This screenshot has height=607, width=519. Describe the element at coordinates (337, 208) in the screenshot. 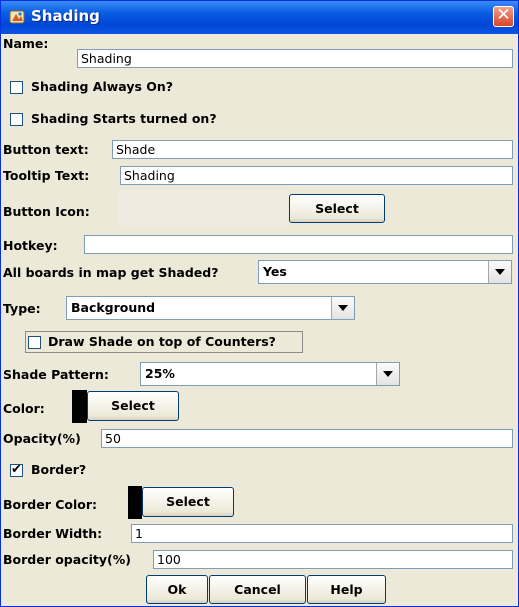

I see `button-icon-select-button: Select` at that location.